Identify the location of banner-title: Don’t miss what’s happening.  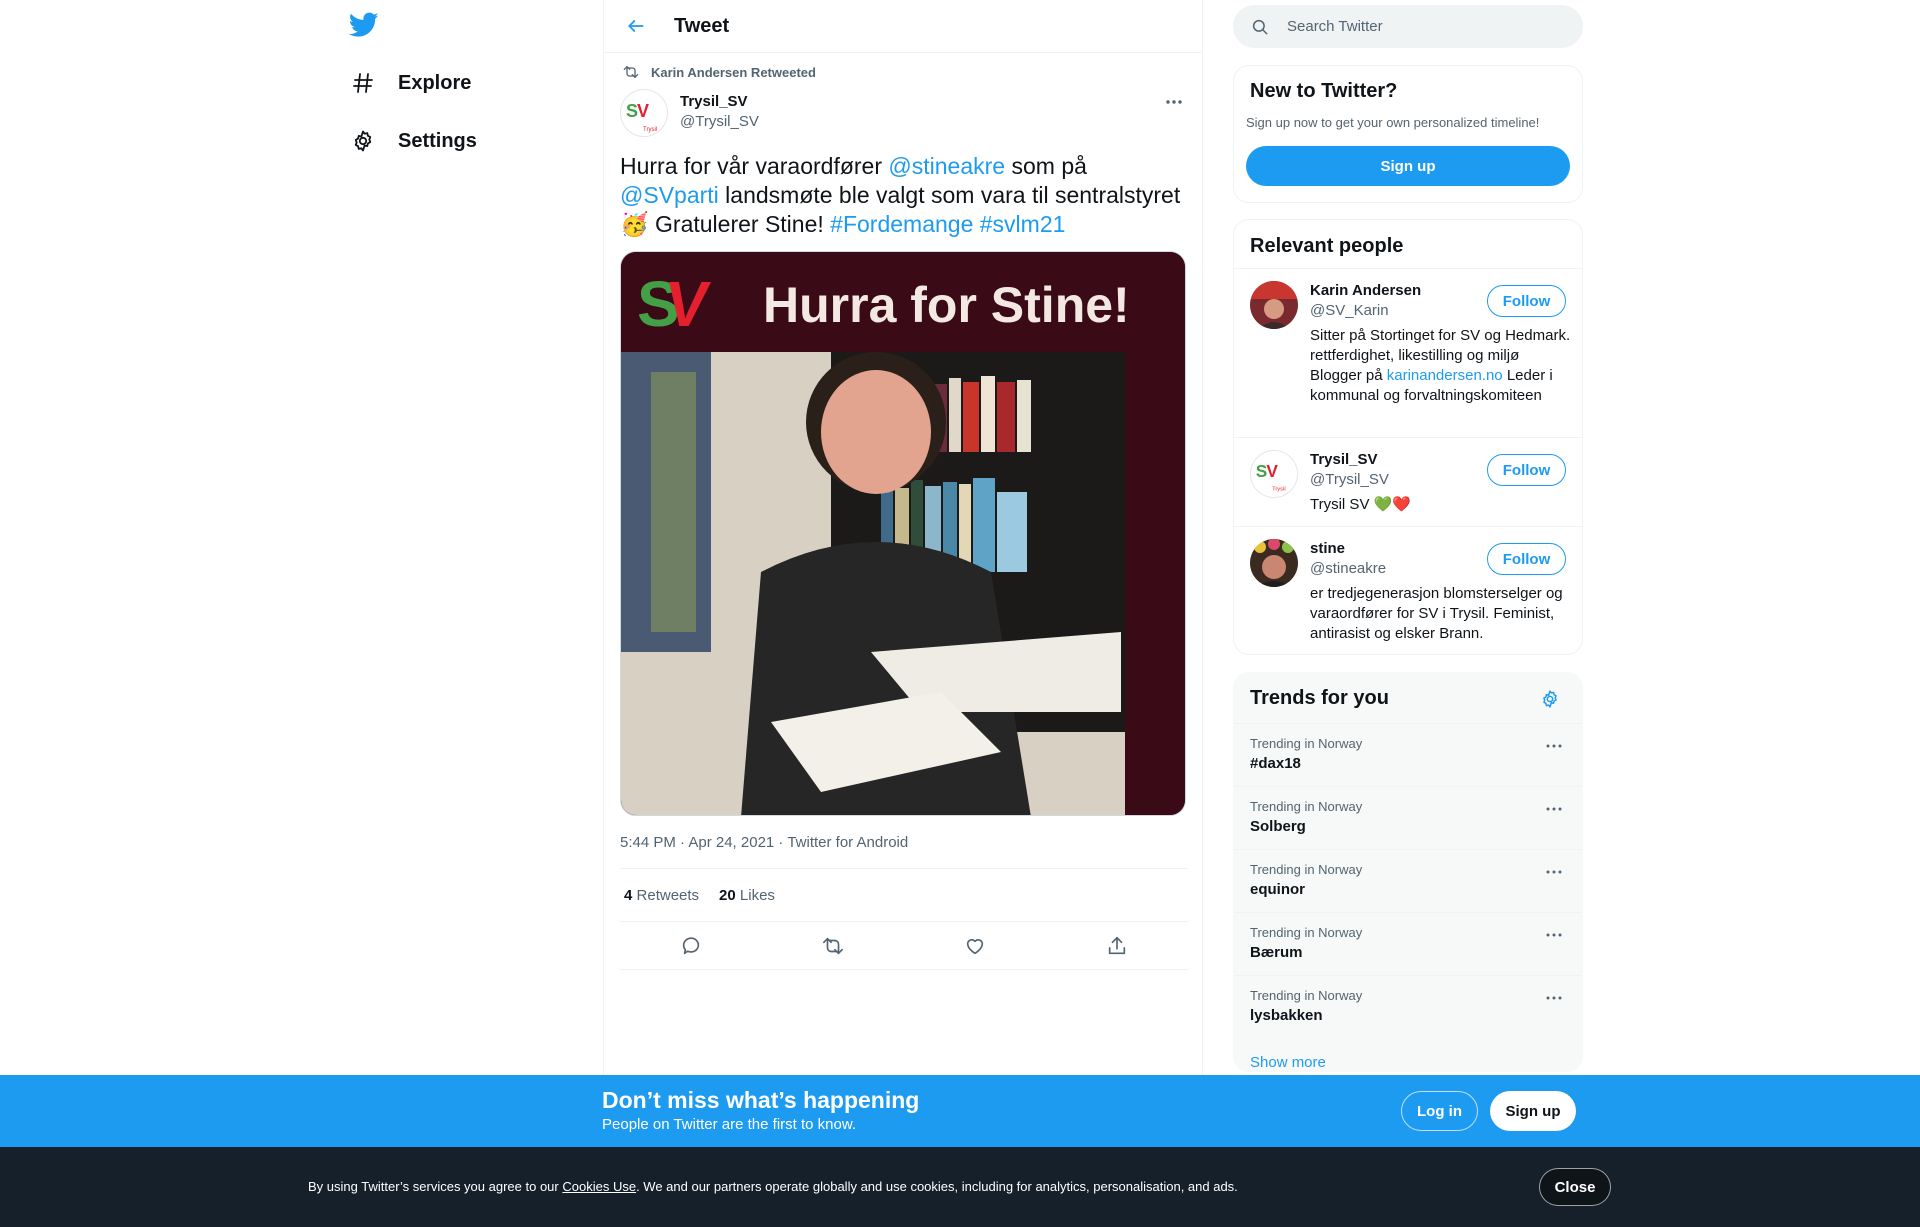
(761, 1100).